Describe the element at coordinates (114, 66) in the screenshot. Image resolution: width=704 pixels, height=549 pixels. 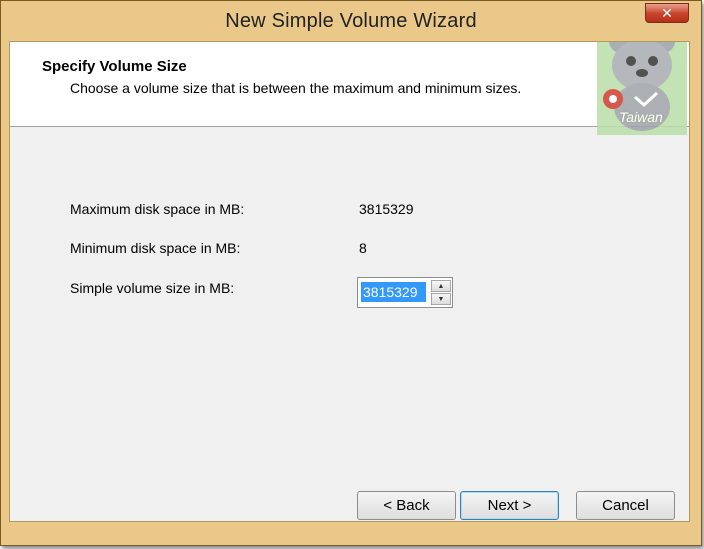
I see `page-title: Specify Volume Size` at that location.